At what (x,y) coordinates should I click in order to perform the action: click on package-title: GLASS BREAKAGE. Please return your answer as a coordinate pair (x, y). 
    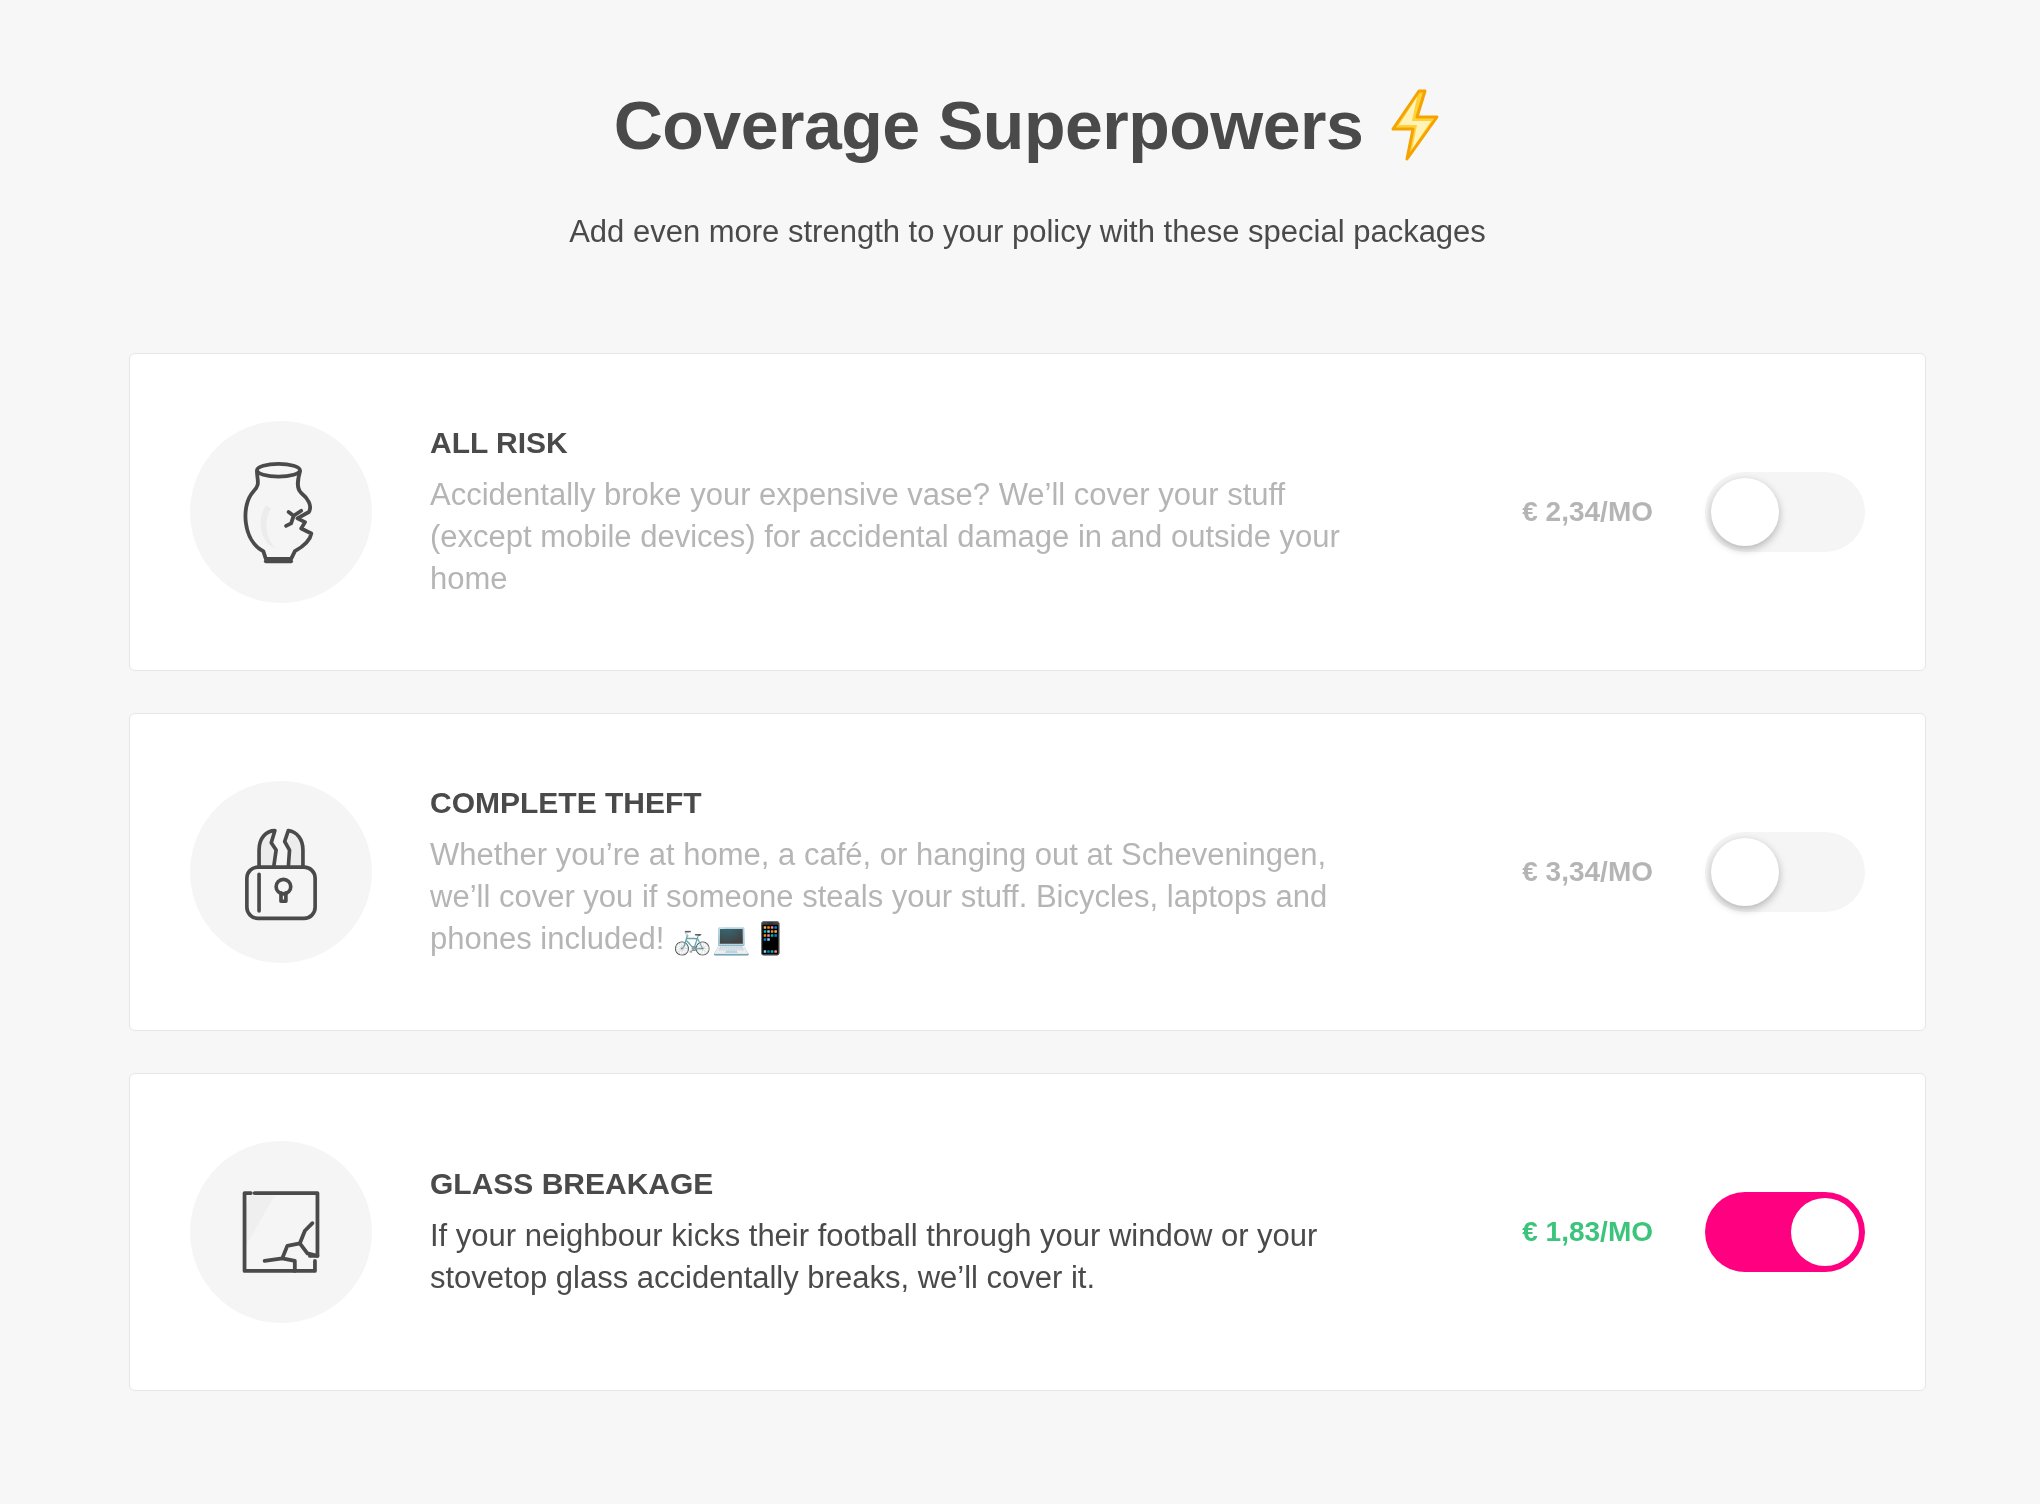
    Looking at the image, I should click on (572, 1184).